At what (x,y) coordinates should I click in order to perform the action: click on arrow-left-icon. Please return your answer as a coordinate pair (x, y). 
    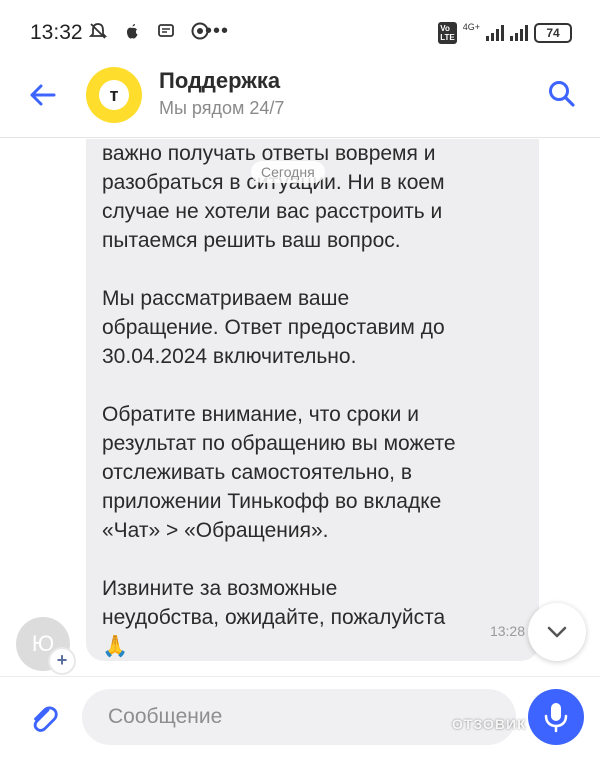
    Looking at the image, I should click on (43, 95).